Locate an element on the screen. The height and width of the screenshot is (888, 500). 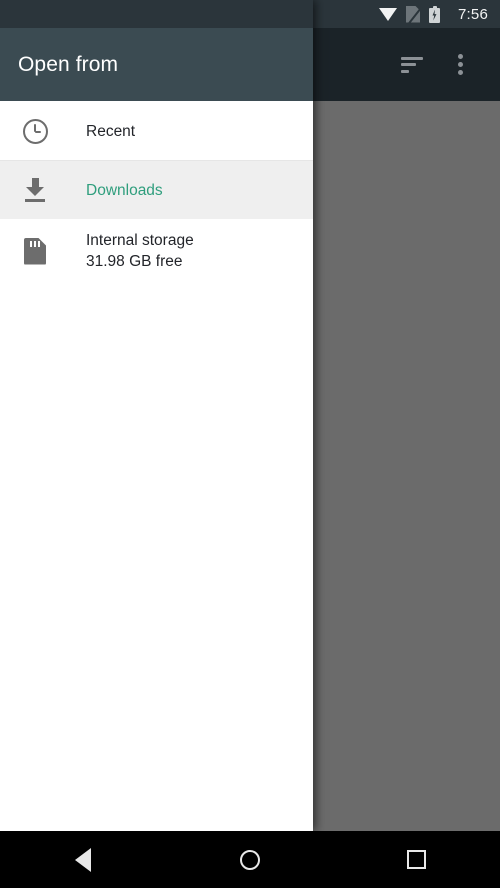
sd-card-icon is located at coordinates (35, 251).